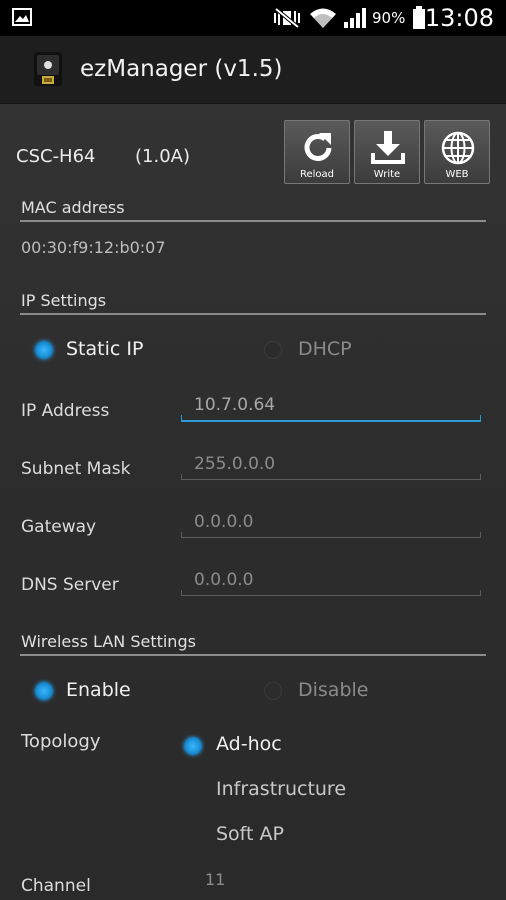  Describe the element at coordinates (480, 593) in the screenshot. I see `dns-underline-end` at that location.